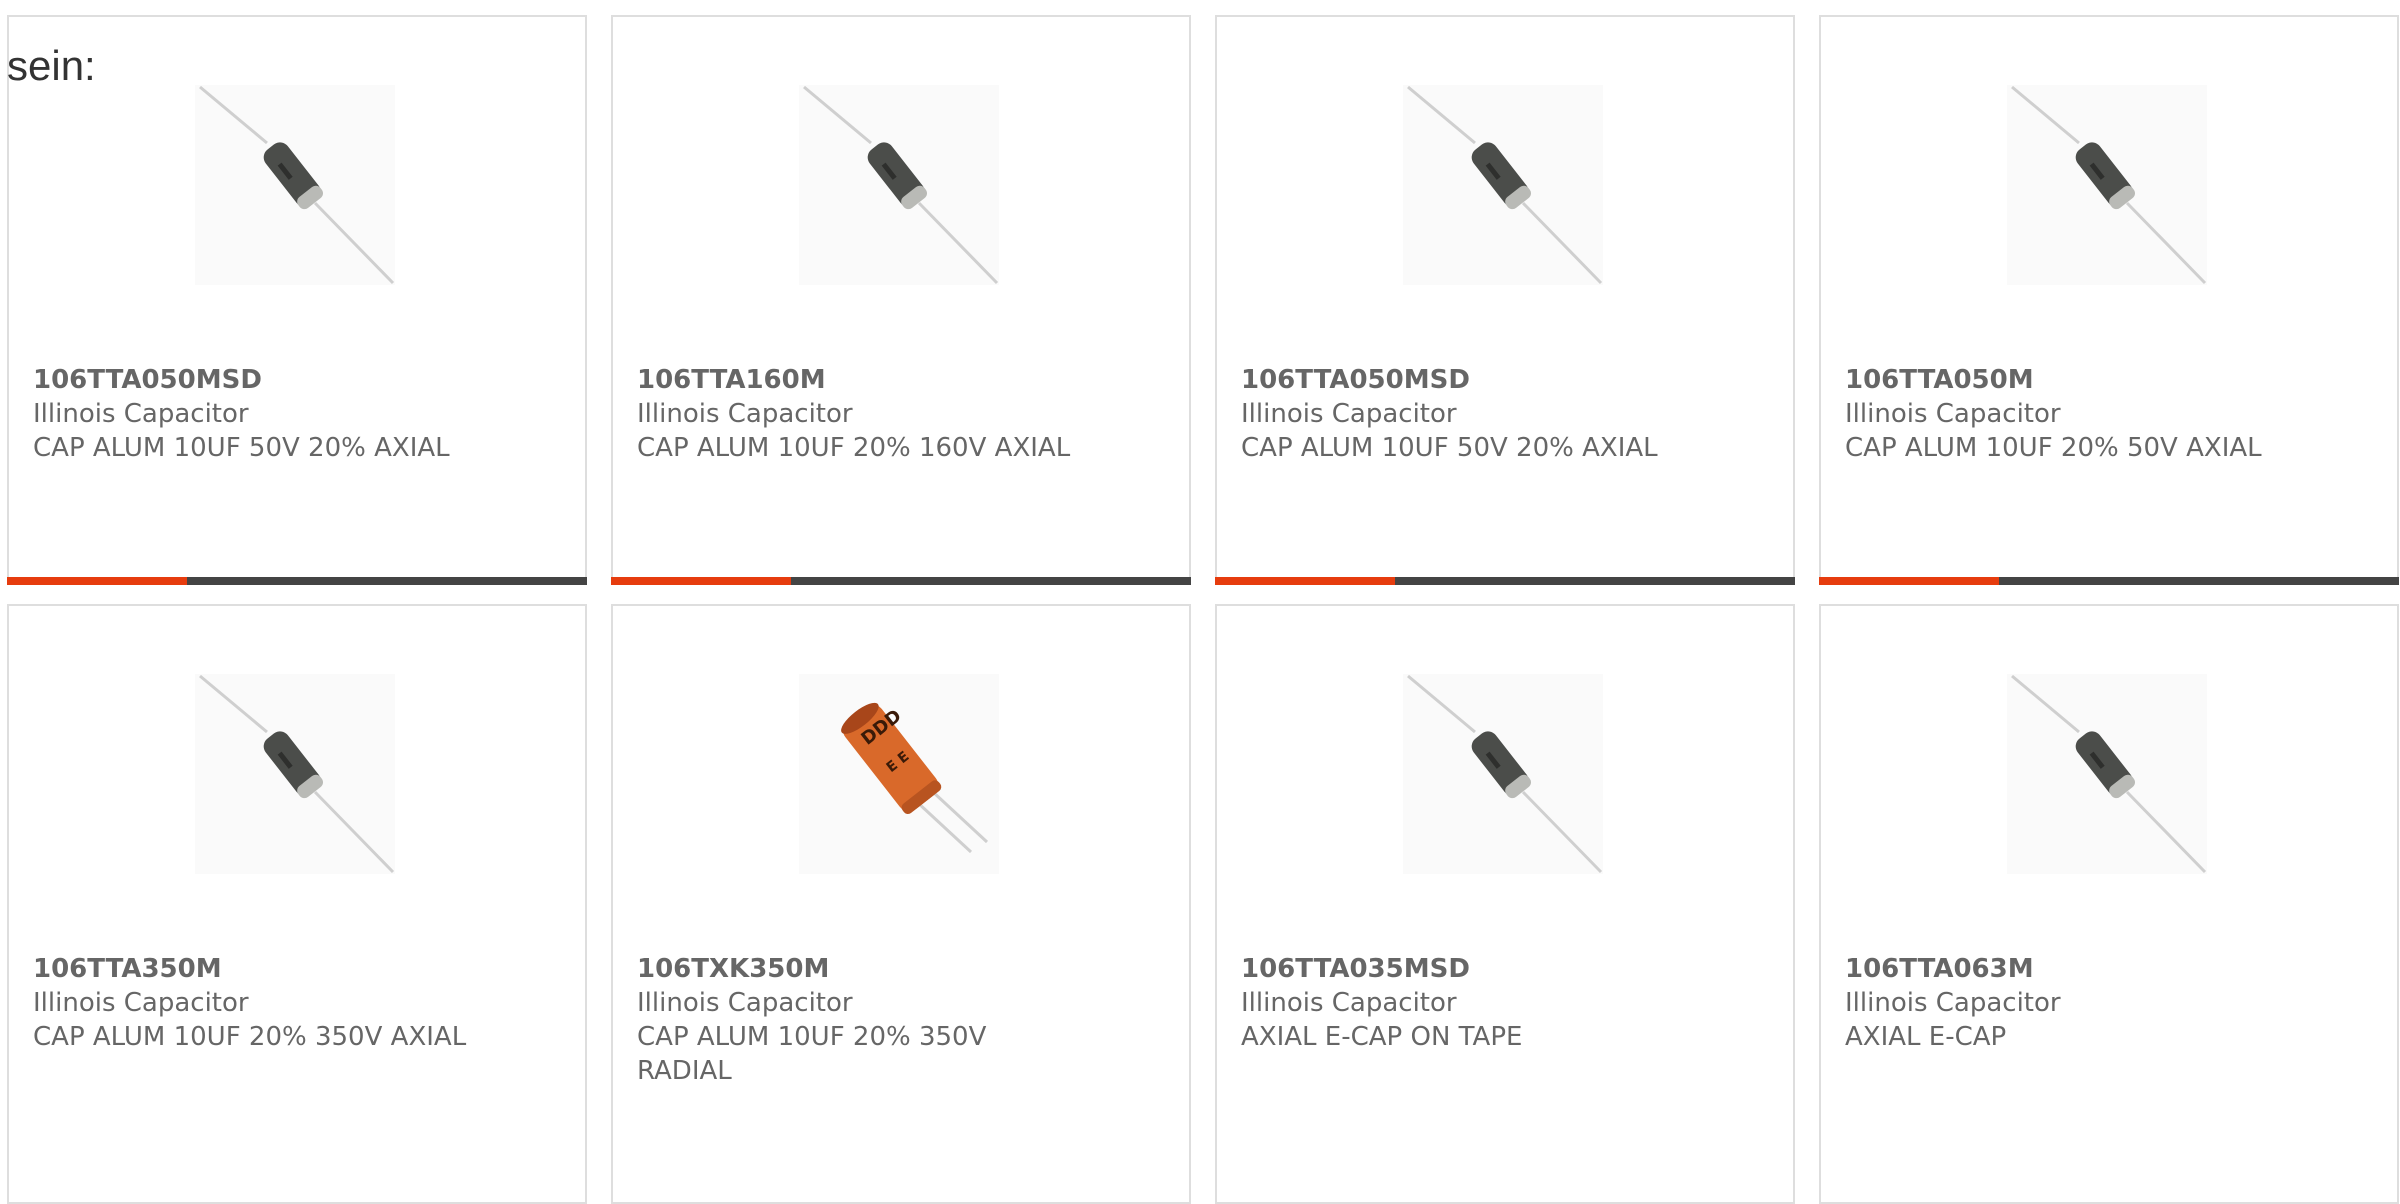 This screenshot has width=2400, height=1204. I want to click on product-description: CAP ALUM 10UF 20% 160V AXIAL, so click(854, 448).